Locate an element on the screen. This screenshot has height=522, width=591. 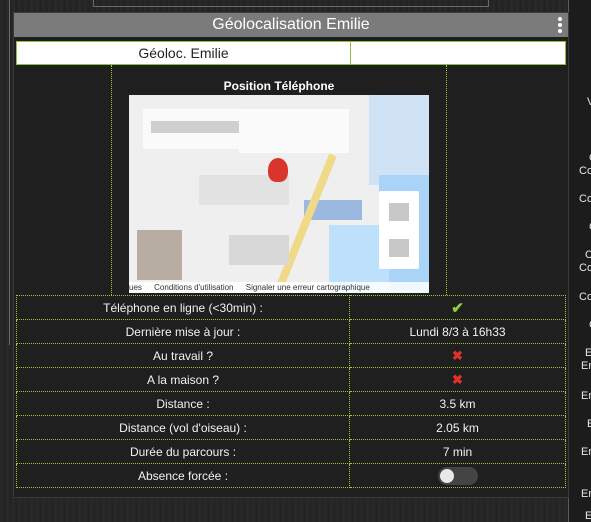
row-value-text: Lundi 8/3 à 16h33 is located at coordinates (457, 331).